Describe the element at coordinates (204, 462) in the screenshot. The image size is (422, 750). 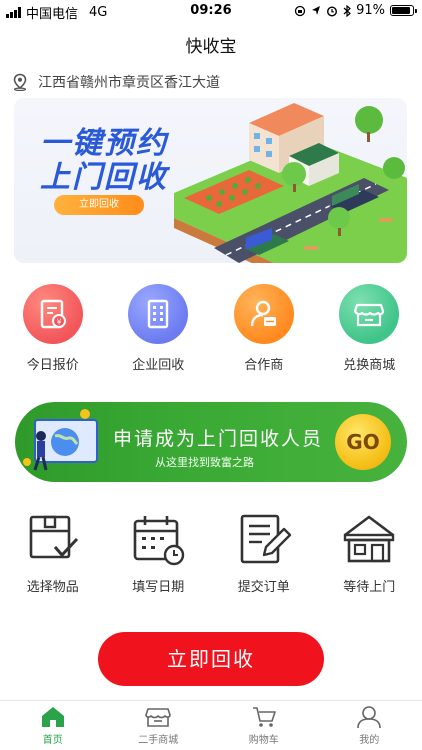
I see `recruit-subtitle: 从这里找到致富之路` at that location.